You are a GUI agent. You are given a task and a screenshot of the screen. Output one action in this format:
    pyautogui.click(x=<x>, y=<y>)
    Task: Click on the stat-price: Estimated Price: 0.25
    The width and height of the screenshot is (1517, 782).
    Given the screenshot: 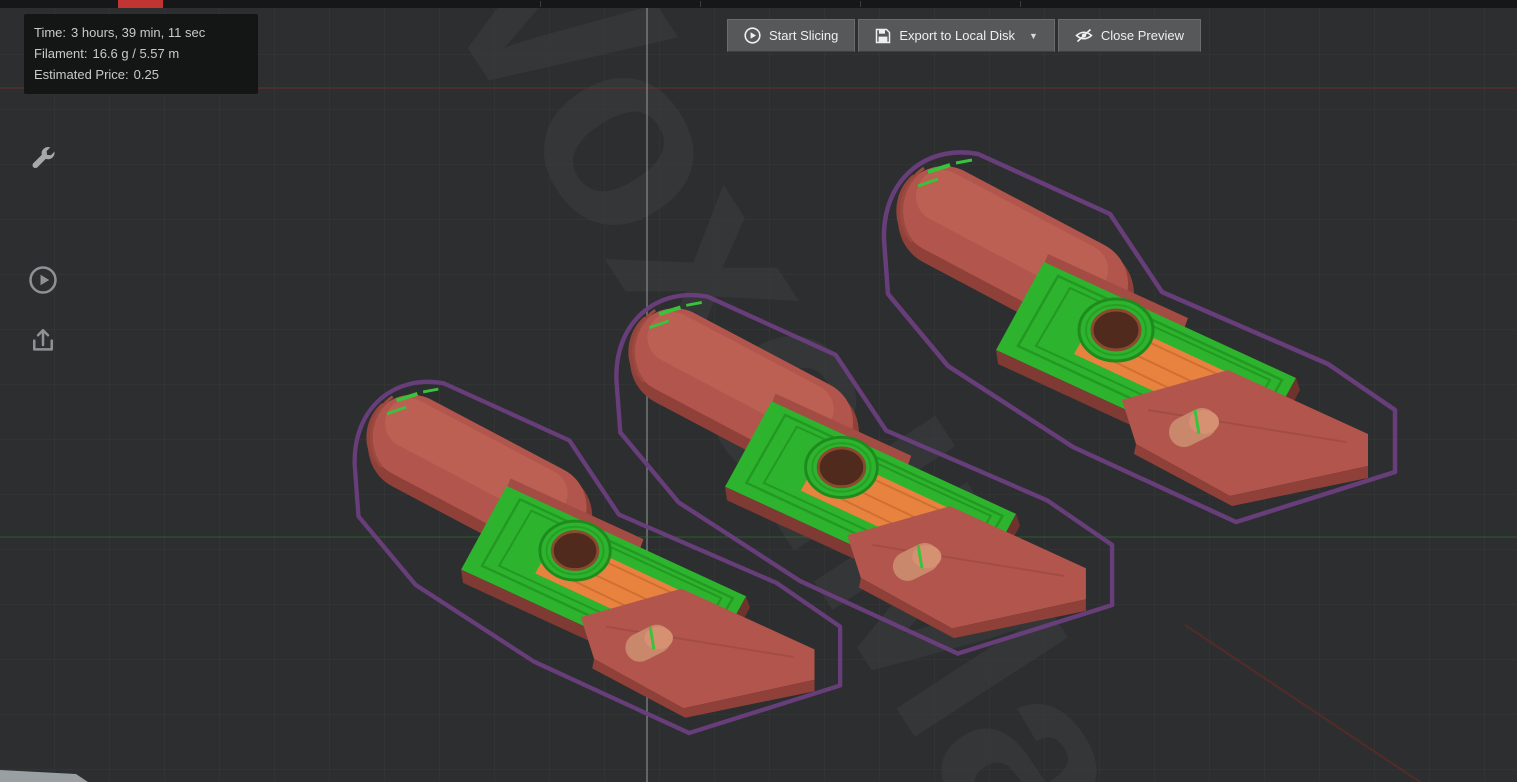 What is the action you would take?
    pyautogui.click(x=140, y=74)
    